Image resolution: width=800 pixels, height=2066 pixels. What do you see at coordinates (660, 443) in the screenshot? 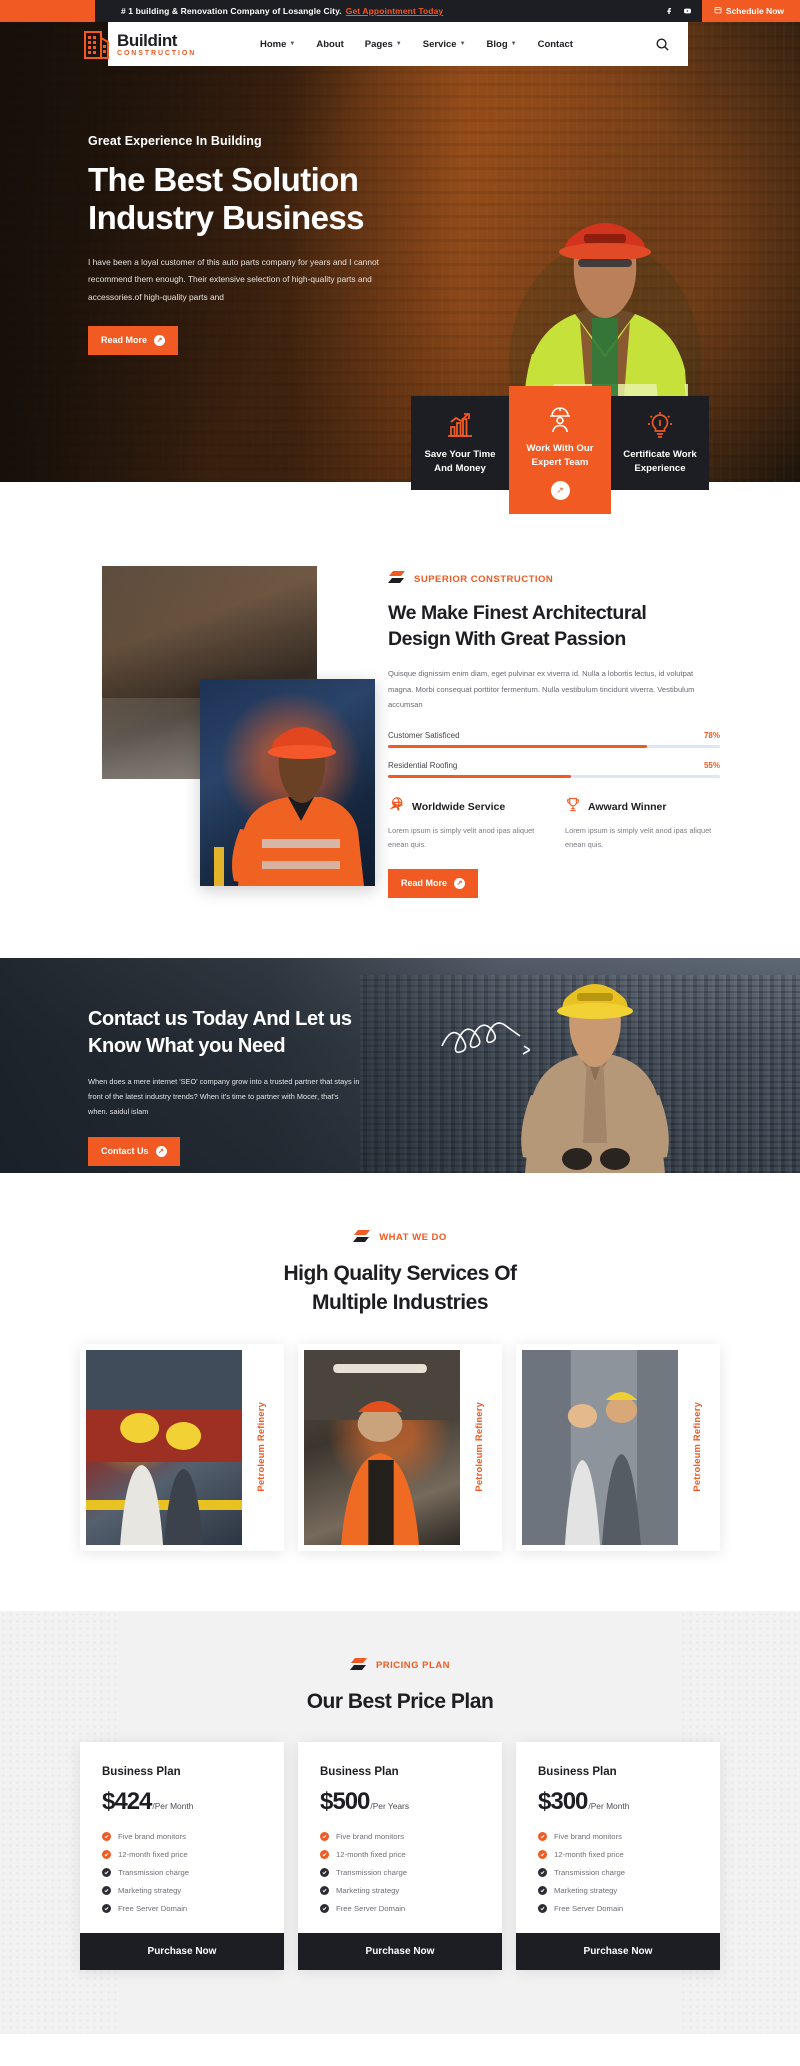
I see `feature-box-certificate-work: Certificate Work Experience` at bounding box center [660, 443].